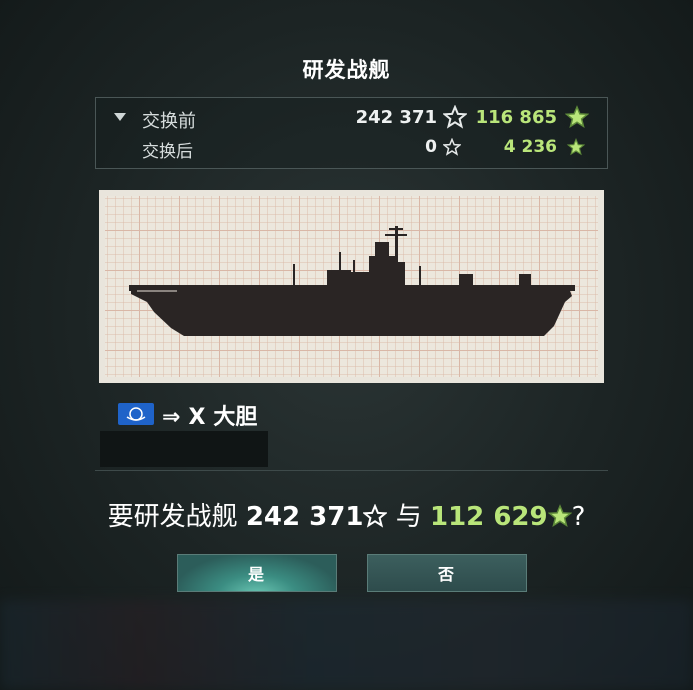  I want to click on question-xp: 242 371, so click(304, 517).